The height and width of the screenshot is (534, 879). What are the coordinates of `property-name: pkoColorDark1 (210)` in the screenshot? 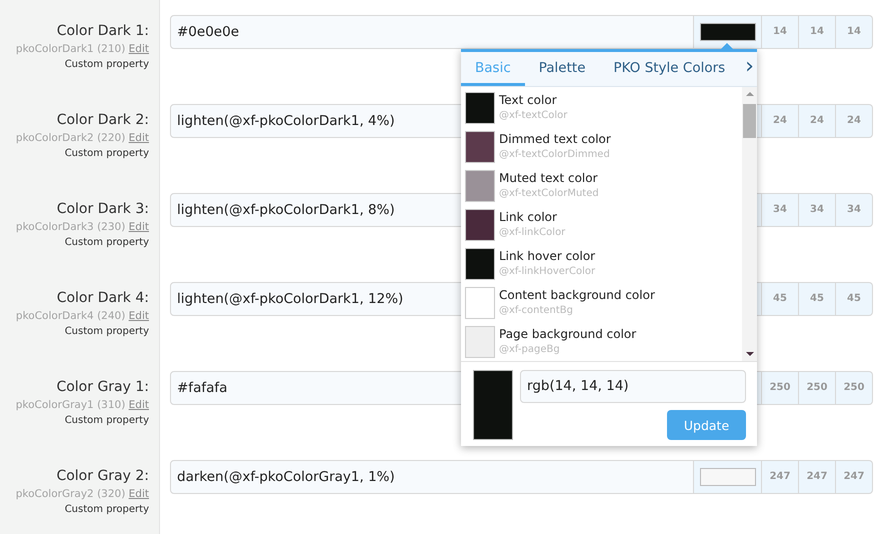 It's located at (71, 49).